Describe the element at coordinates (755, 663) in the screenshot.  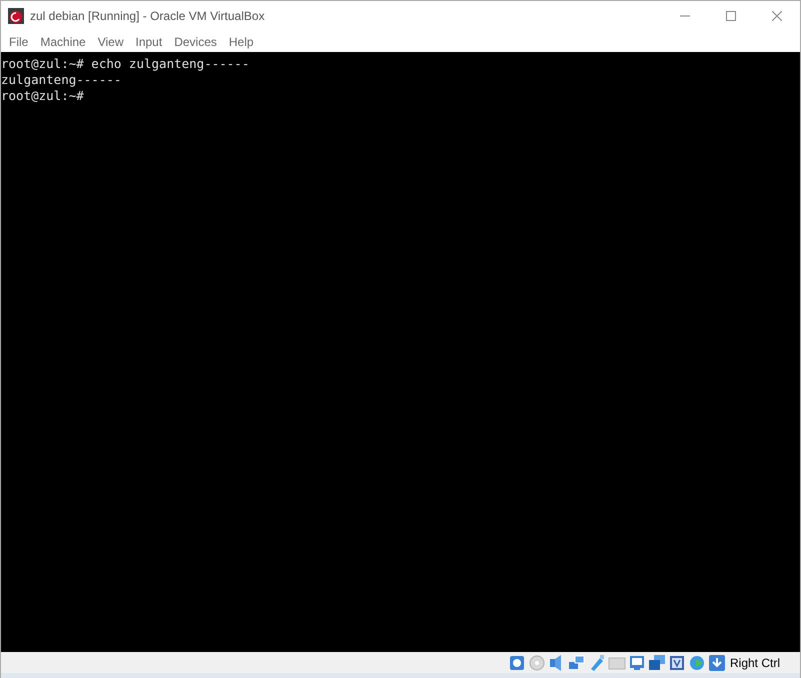
I see `host-key-label: Right Ctrl` at that location.